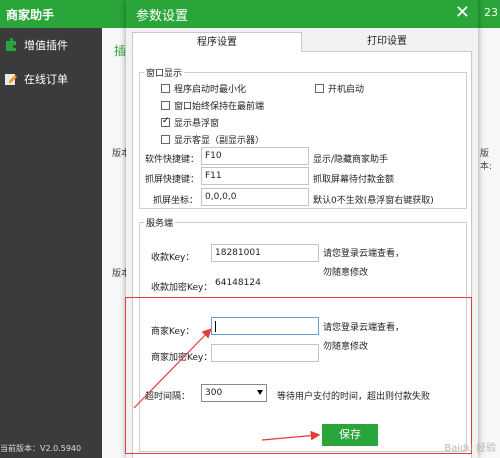  Describe the element at coordinates (234, 393) in the screenshot. I see `timeout-select: 300` at that location.